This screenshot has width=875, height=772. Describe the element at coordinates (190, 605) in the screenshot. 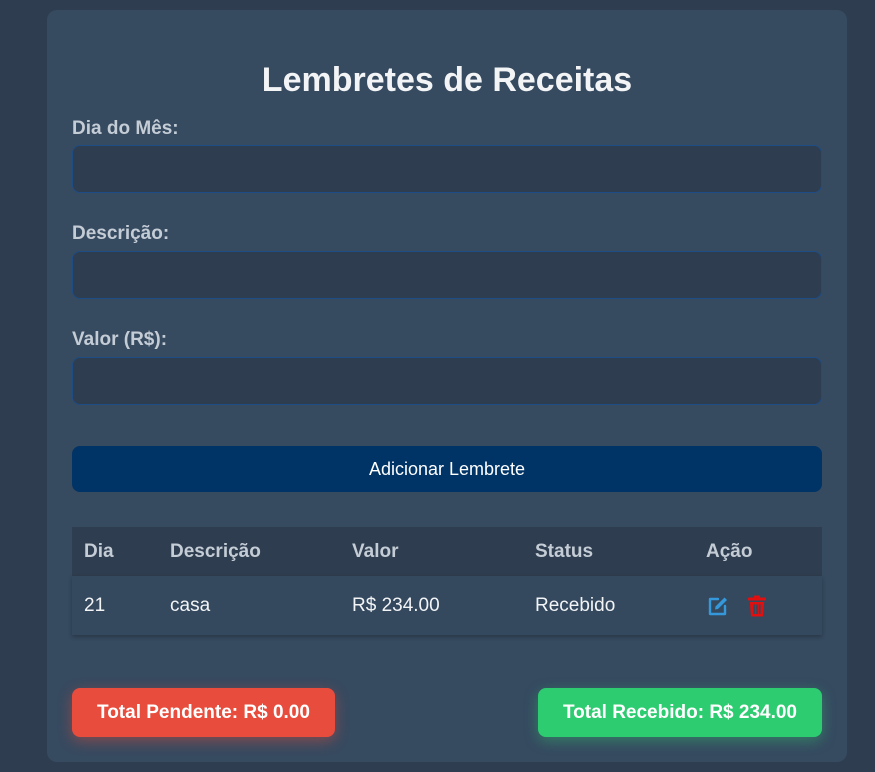

I see `cell-description: casa` at that location.